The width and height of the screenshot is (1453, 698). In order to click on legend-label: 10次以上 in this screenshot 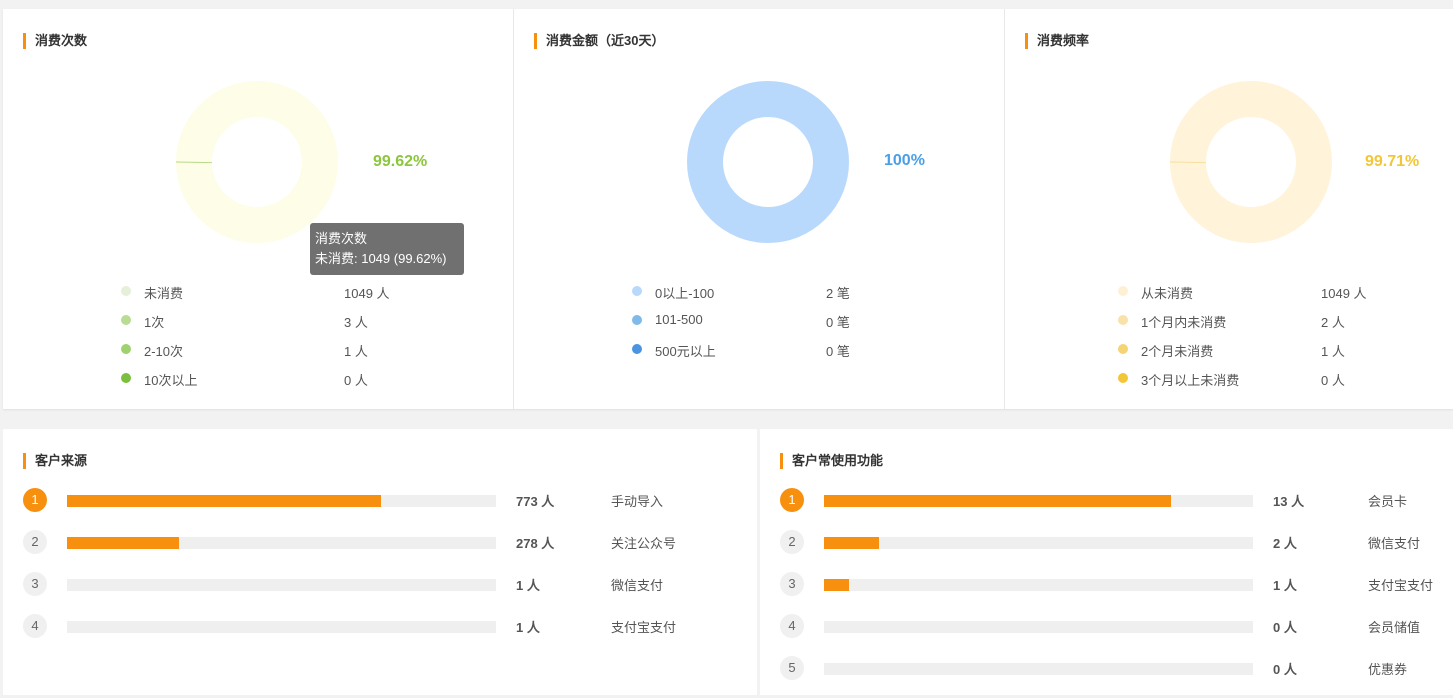, I will do `click(171, 380)`.